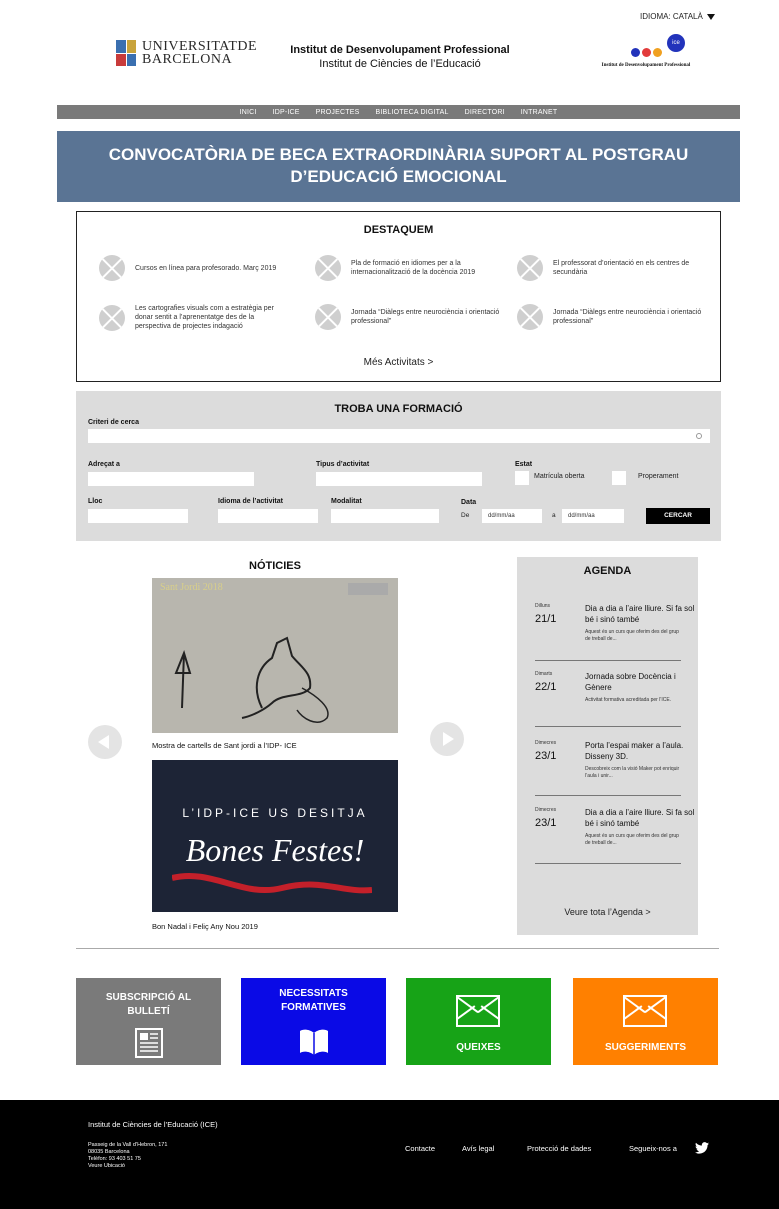 Image resolution: width=779 pixels, height=1209 pixels. I want to click on modalitat-field, so click(385, 516).